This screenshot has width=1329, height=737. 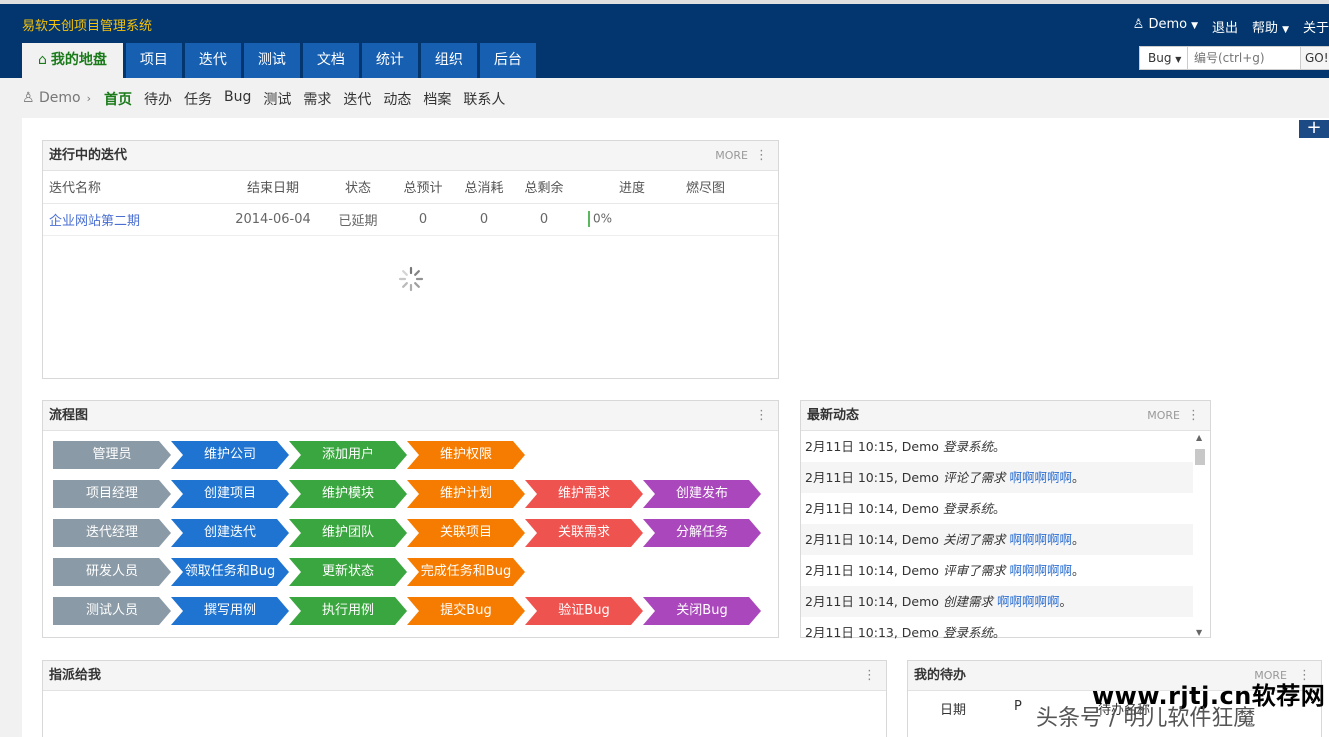 I want to click on subnav-home: 首页, so click(x=118, y=99).